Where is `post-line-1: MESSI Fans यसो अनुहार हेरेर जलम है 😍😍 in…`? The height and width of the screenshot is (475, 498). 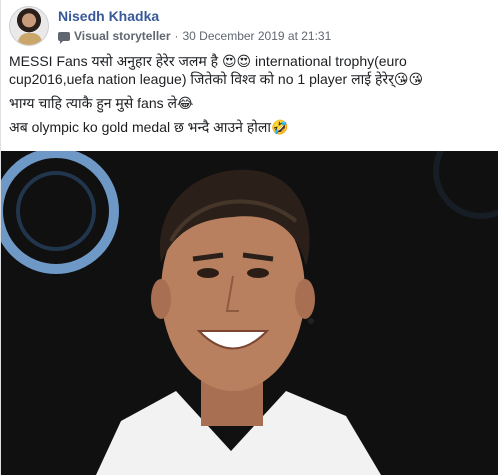 post-line-1: MESSI Fans यसो अनुहार हेरेर जलम है 😍😍 in… is located at coordinates (216, 70).